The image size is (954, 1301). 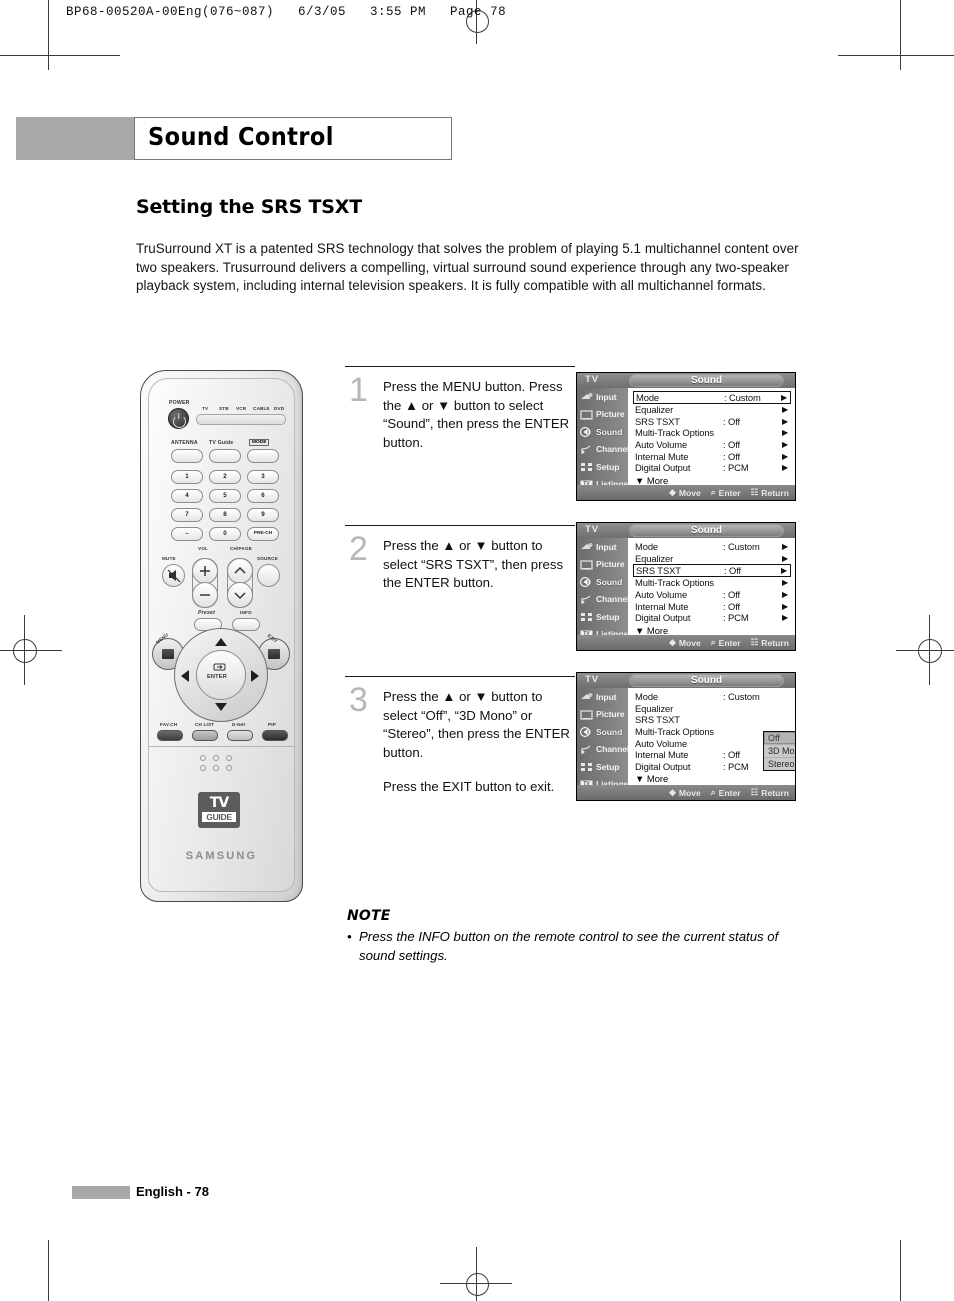 What do you see at coordinates (240, 571) in the screenshot?
I see `channel-up-button` at bounding box center [240, 571].